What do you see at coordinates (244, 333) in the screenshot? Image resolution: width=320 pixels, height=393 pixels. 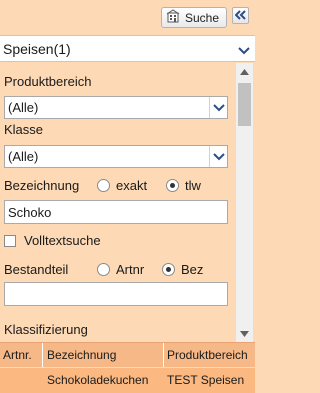 I see `scroll-down-icon` at bounding box center [244, 333].